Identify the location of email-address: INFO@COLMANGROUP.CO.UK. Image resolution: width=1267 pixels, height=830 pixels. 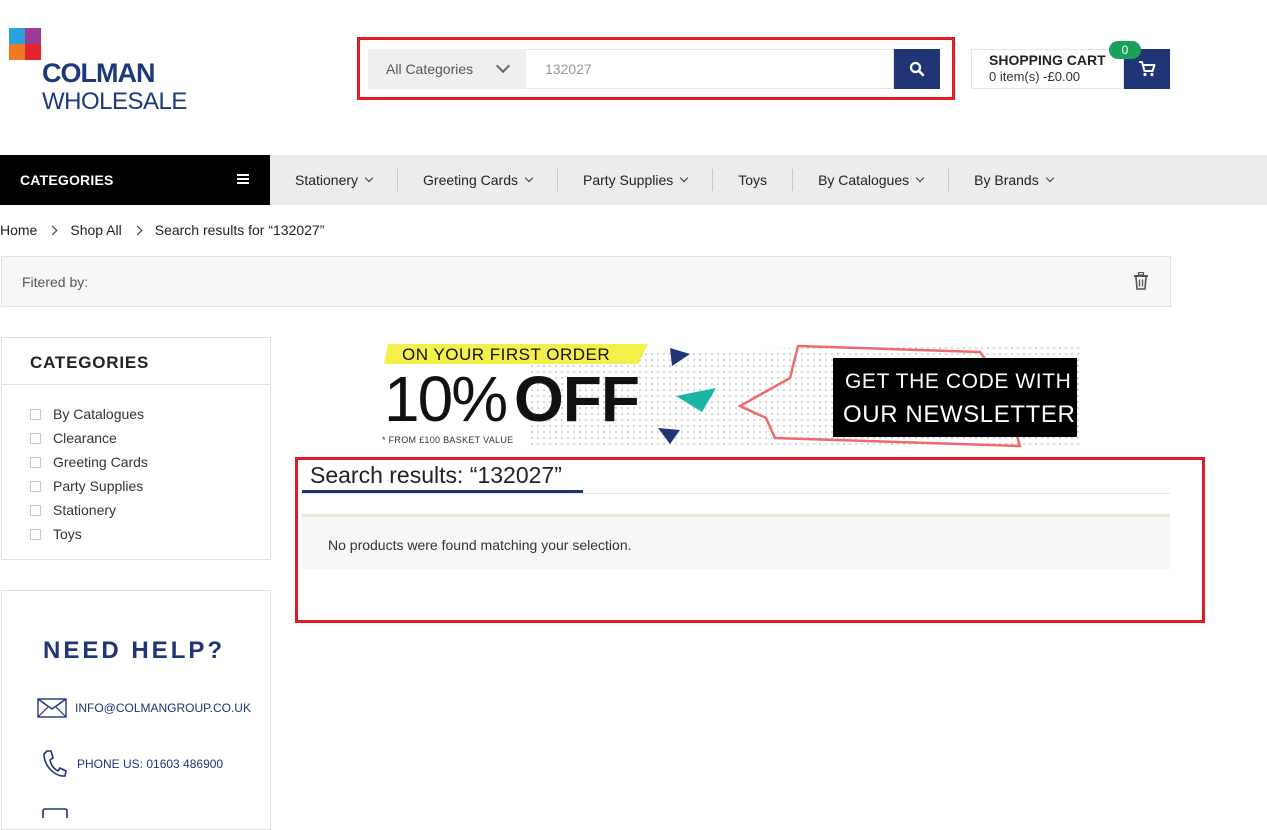
(163, 708).